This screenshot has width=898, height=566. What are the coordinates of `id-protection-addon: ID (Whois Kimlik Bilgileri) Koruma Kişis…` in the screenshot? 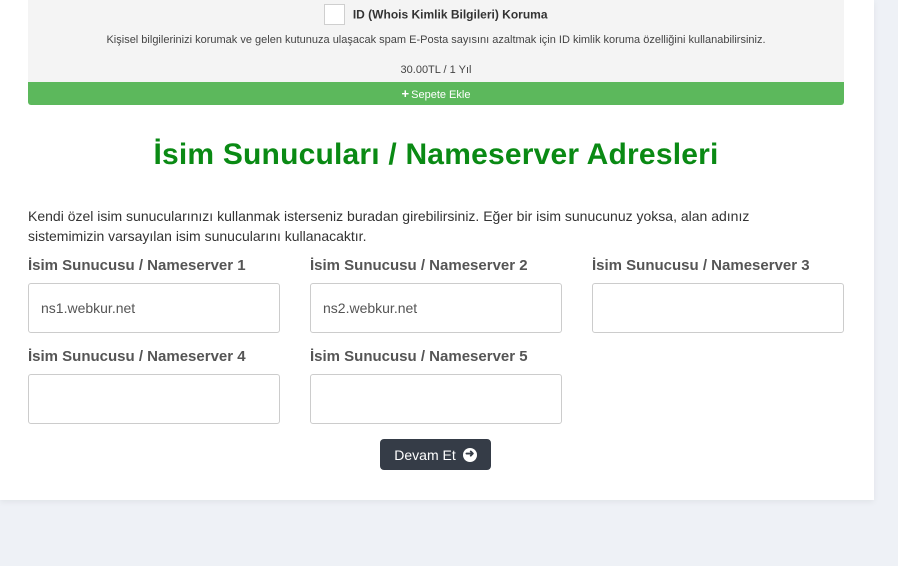 It's located at (436, 41).